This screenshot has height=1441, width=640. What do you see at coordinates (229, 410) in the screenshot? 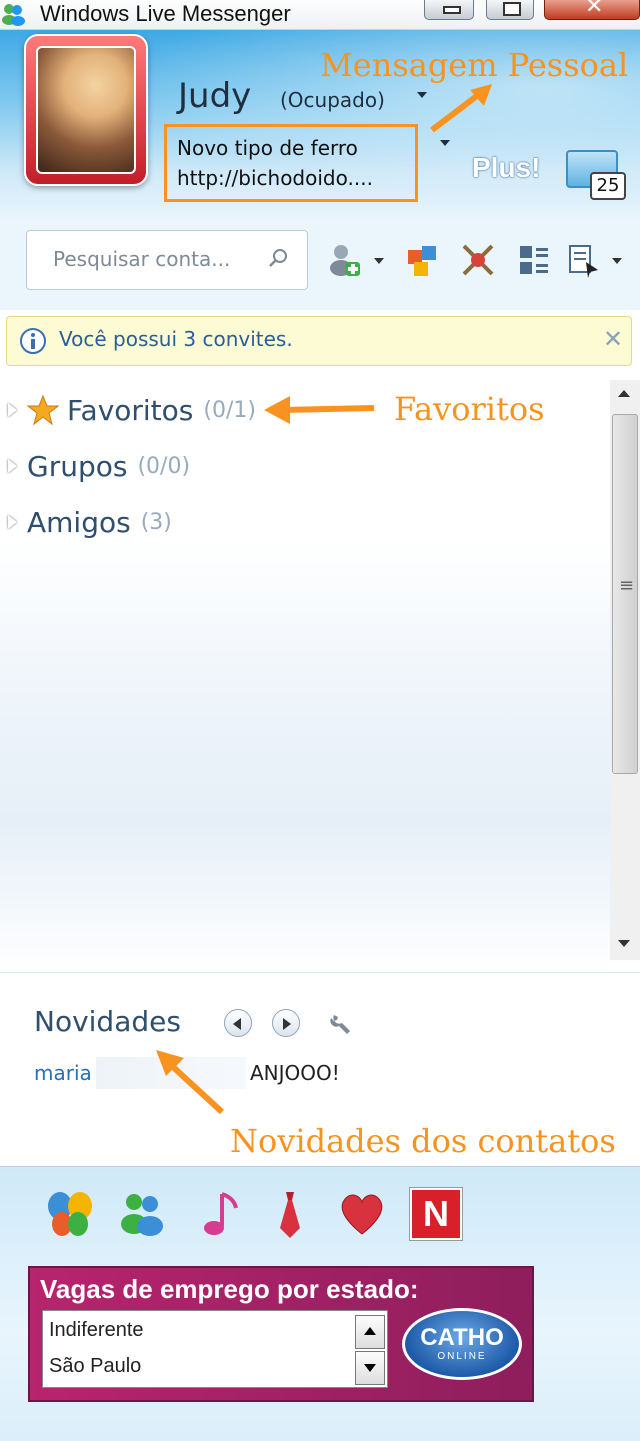
I see `group-count: (0/1)` at bounding box center [229, 410].